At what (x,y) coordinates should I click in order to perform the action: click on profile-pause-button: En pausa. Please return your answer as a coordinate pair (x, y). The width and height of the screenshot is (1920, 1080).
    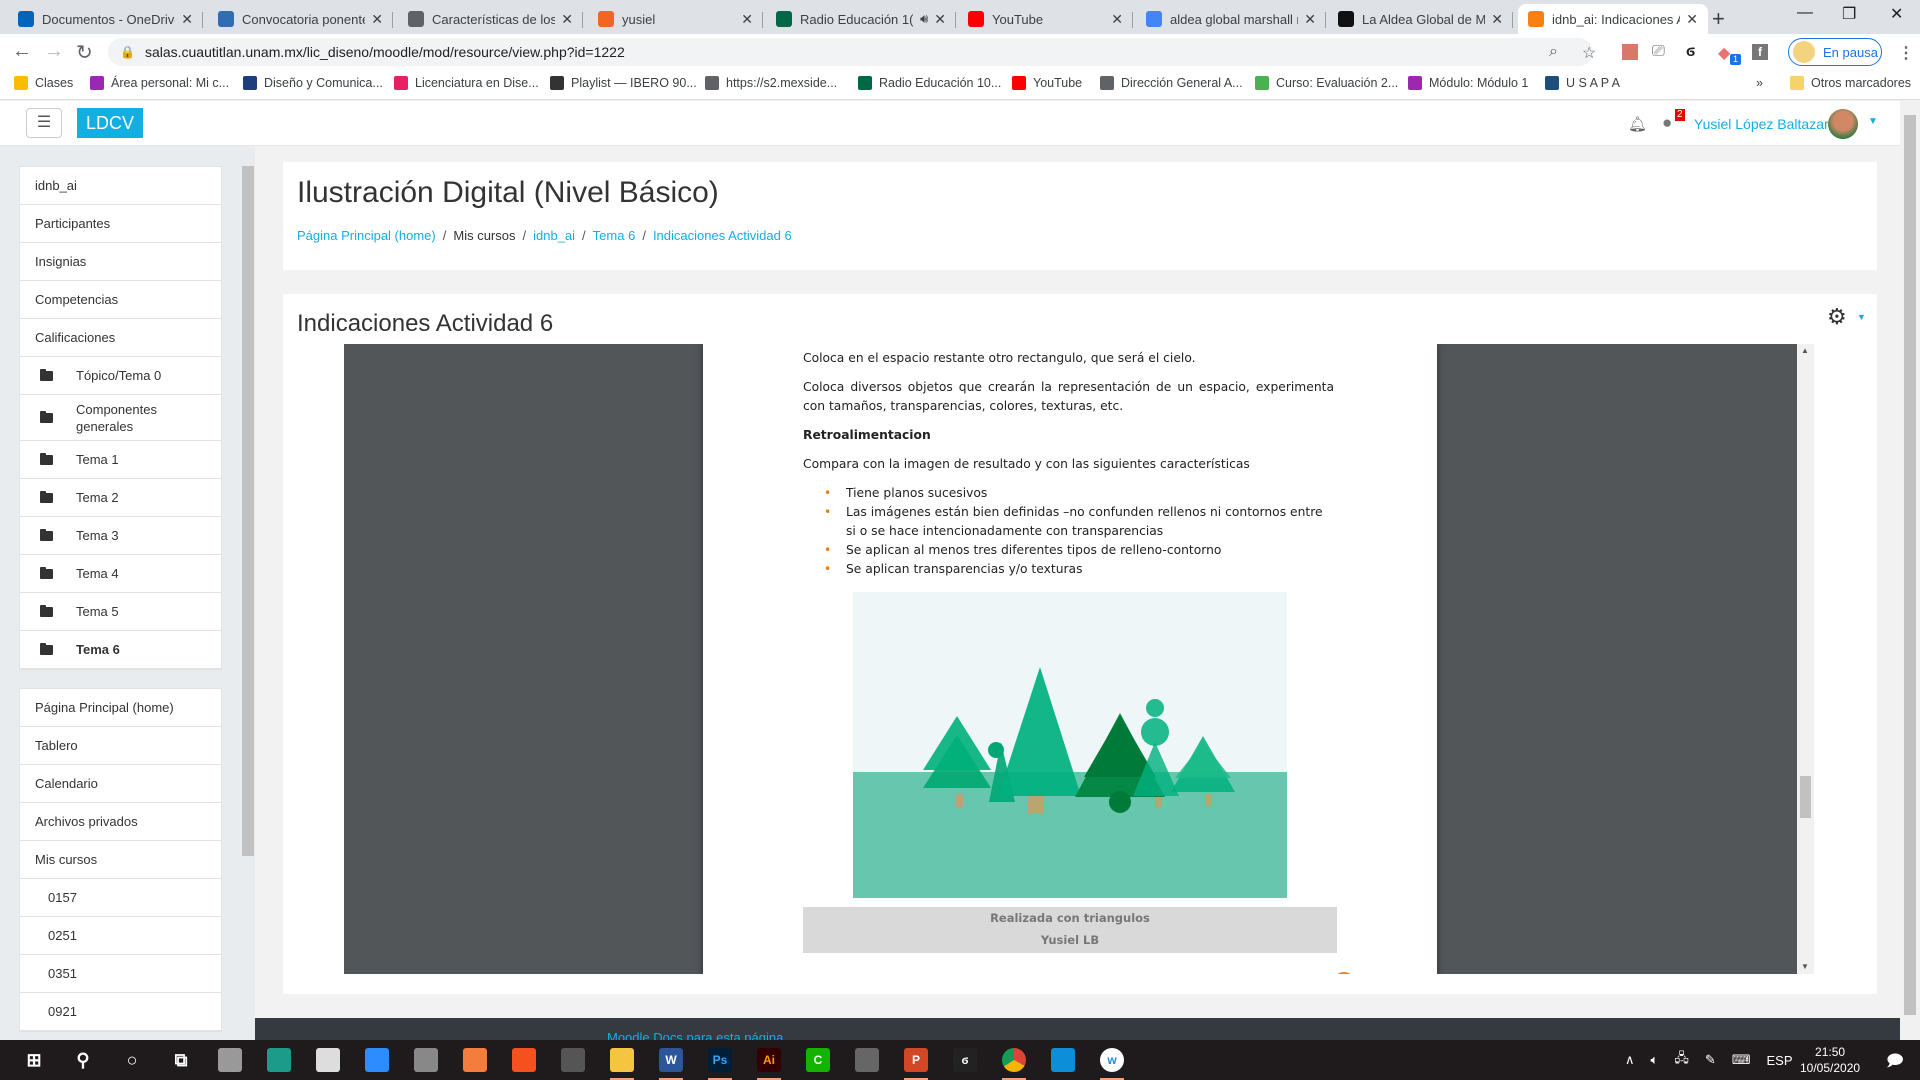
    Looking at the image, I should click on (1835, 52).